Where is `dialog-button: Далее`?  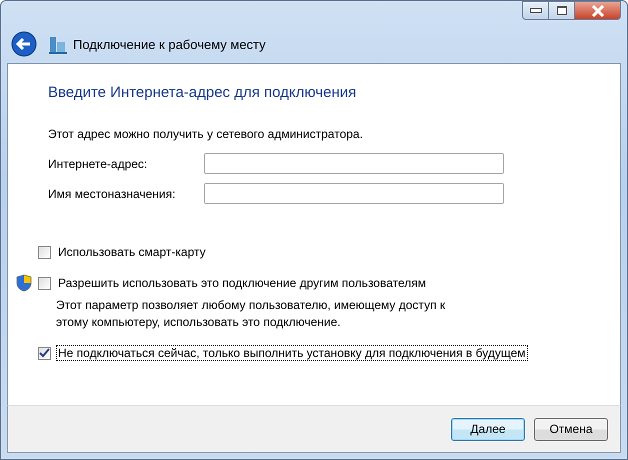
dialog-button: Далее is located at coordinates (488, 429).